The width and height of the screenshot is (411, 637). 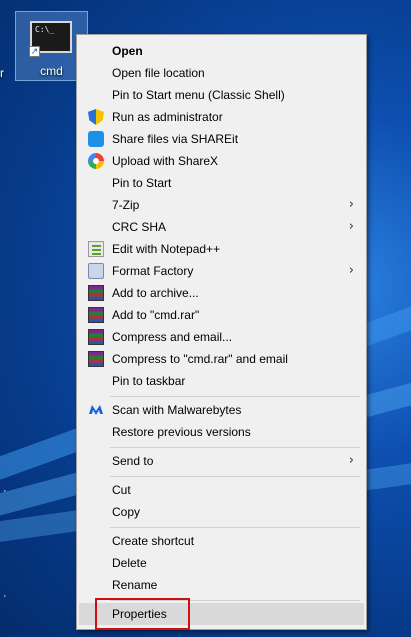 What do you see at coordinates (221, 461) in the screenshot?
I see `menu-item-send-to: Send to ›` at bounding box center [221, 461].